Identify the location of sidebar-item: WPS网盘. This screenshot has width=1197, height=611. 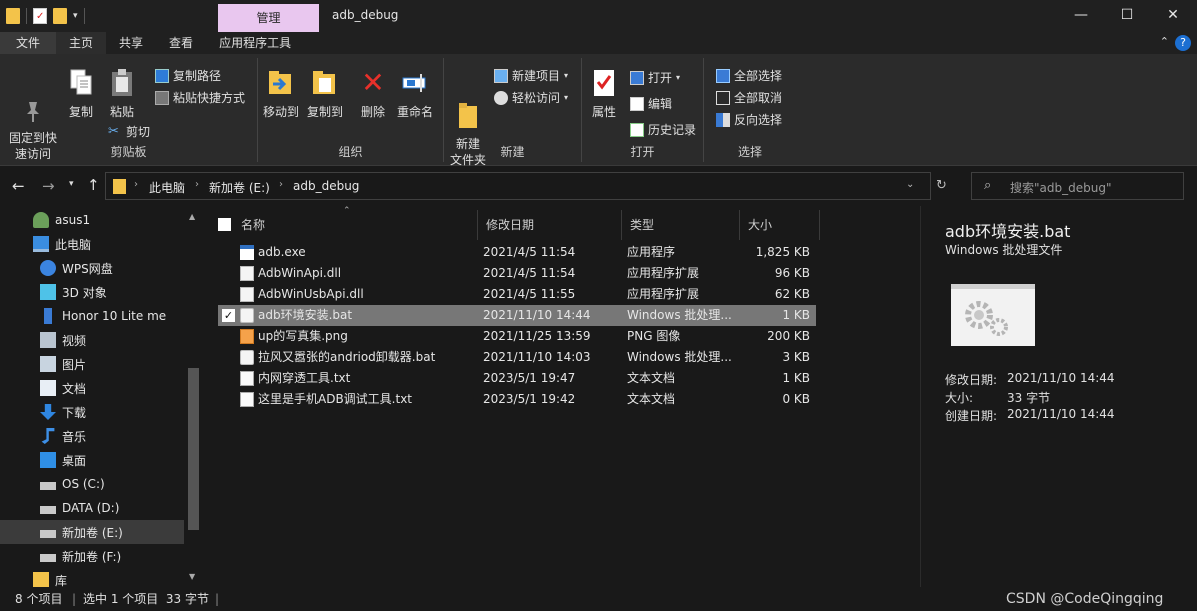
(92, 268).